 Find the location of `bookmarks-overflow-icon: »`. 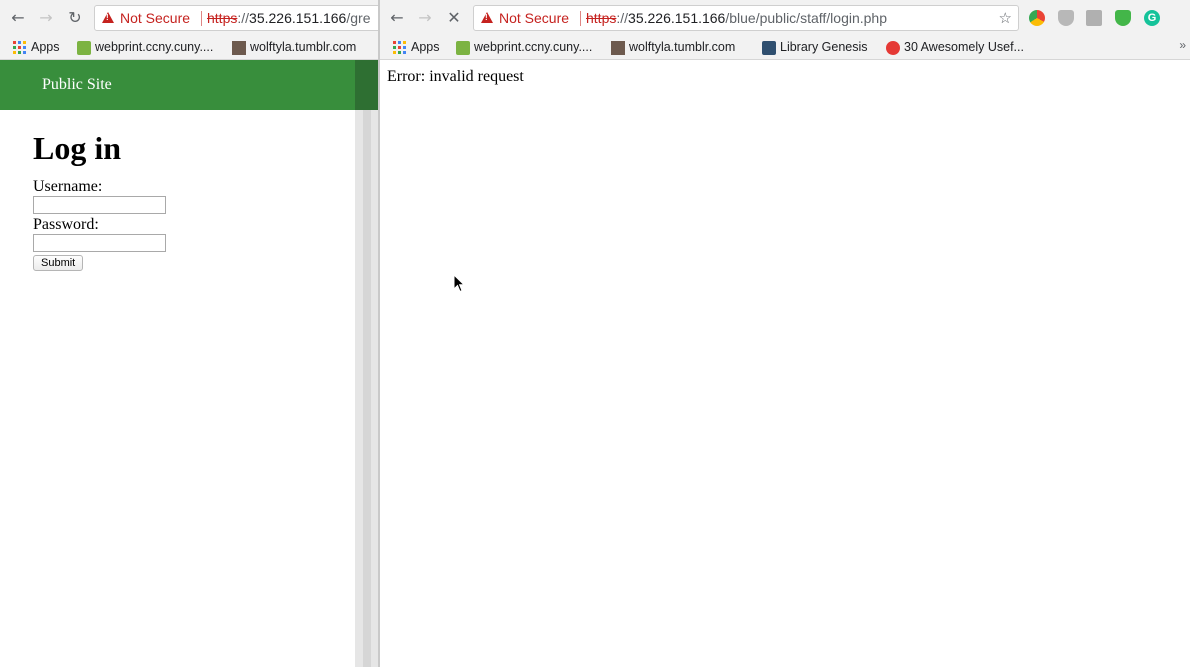

bookmarks-overflow-icon: » is located at coordinates (1182, 45).